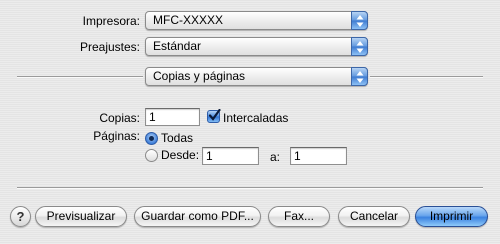 The image size is (500, 244). I want to click on pages-to-label: a:, so click(275, 157).